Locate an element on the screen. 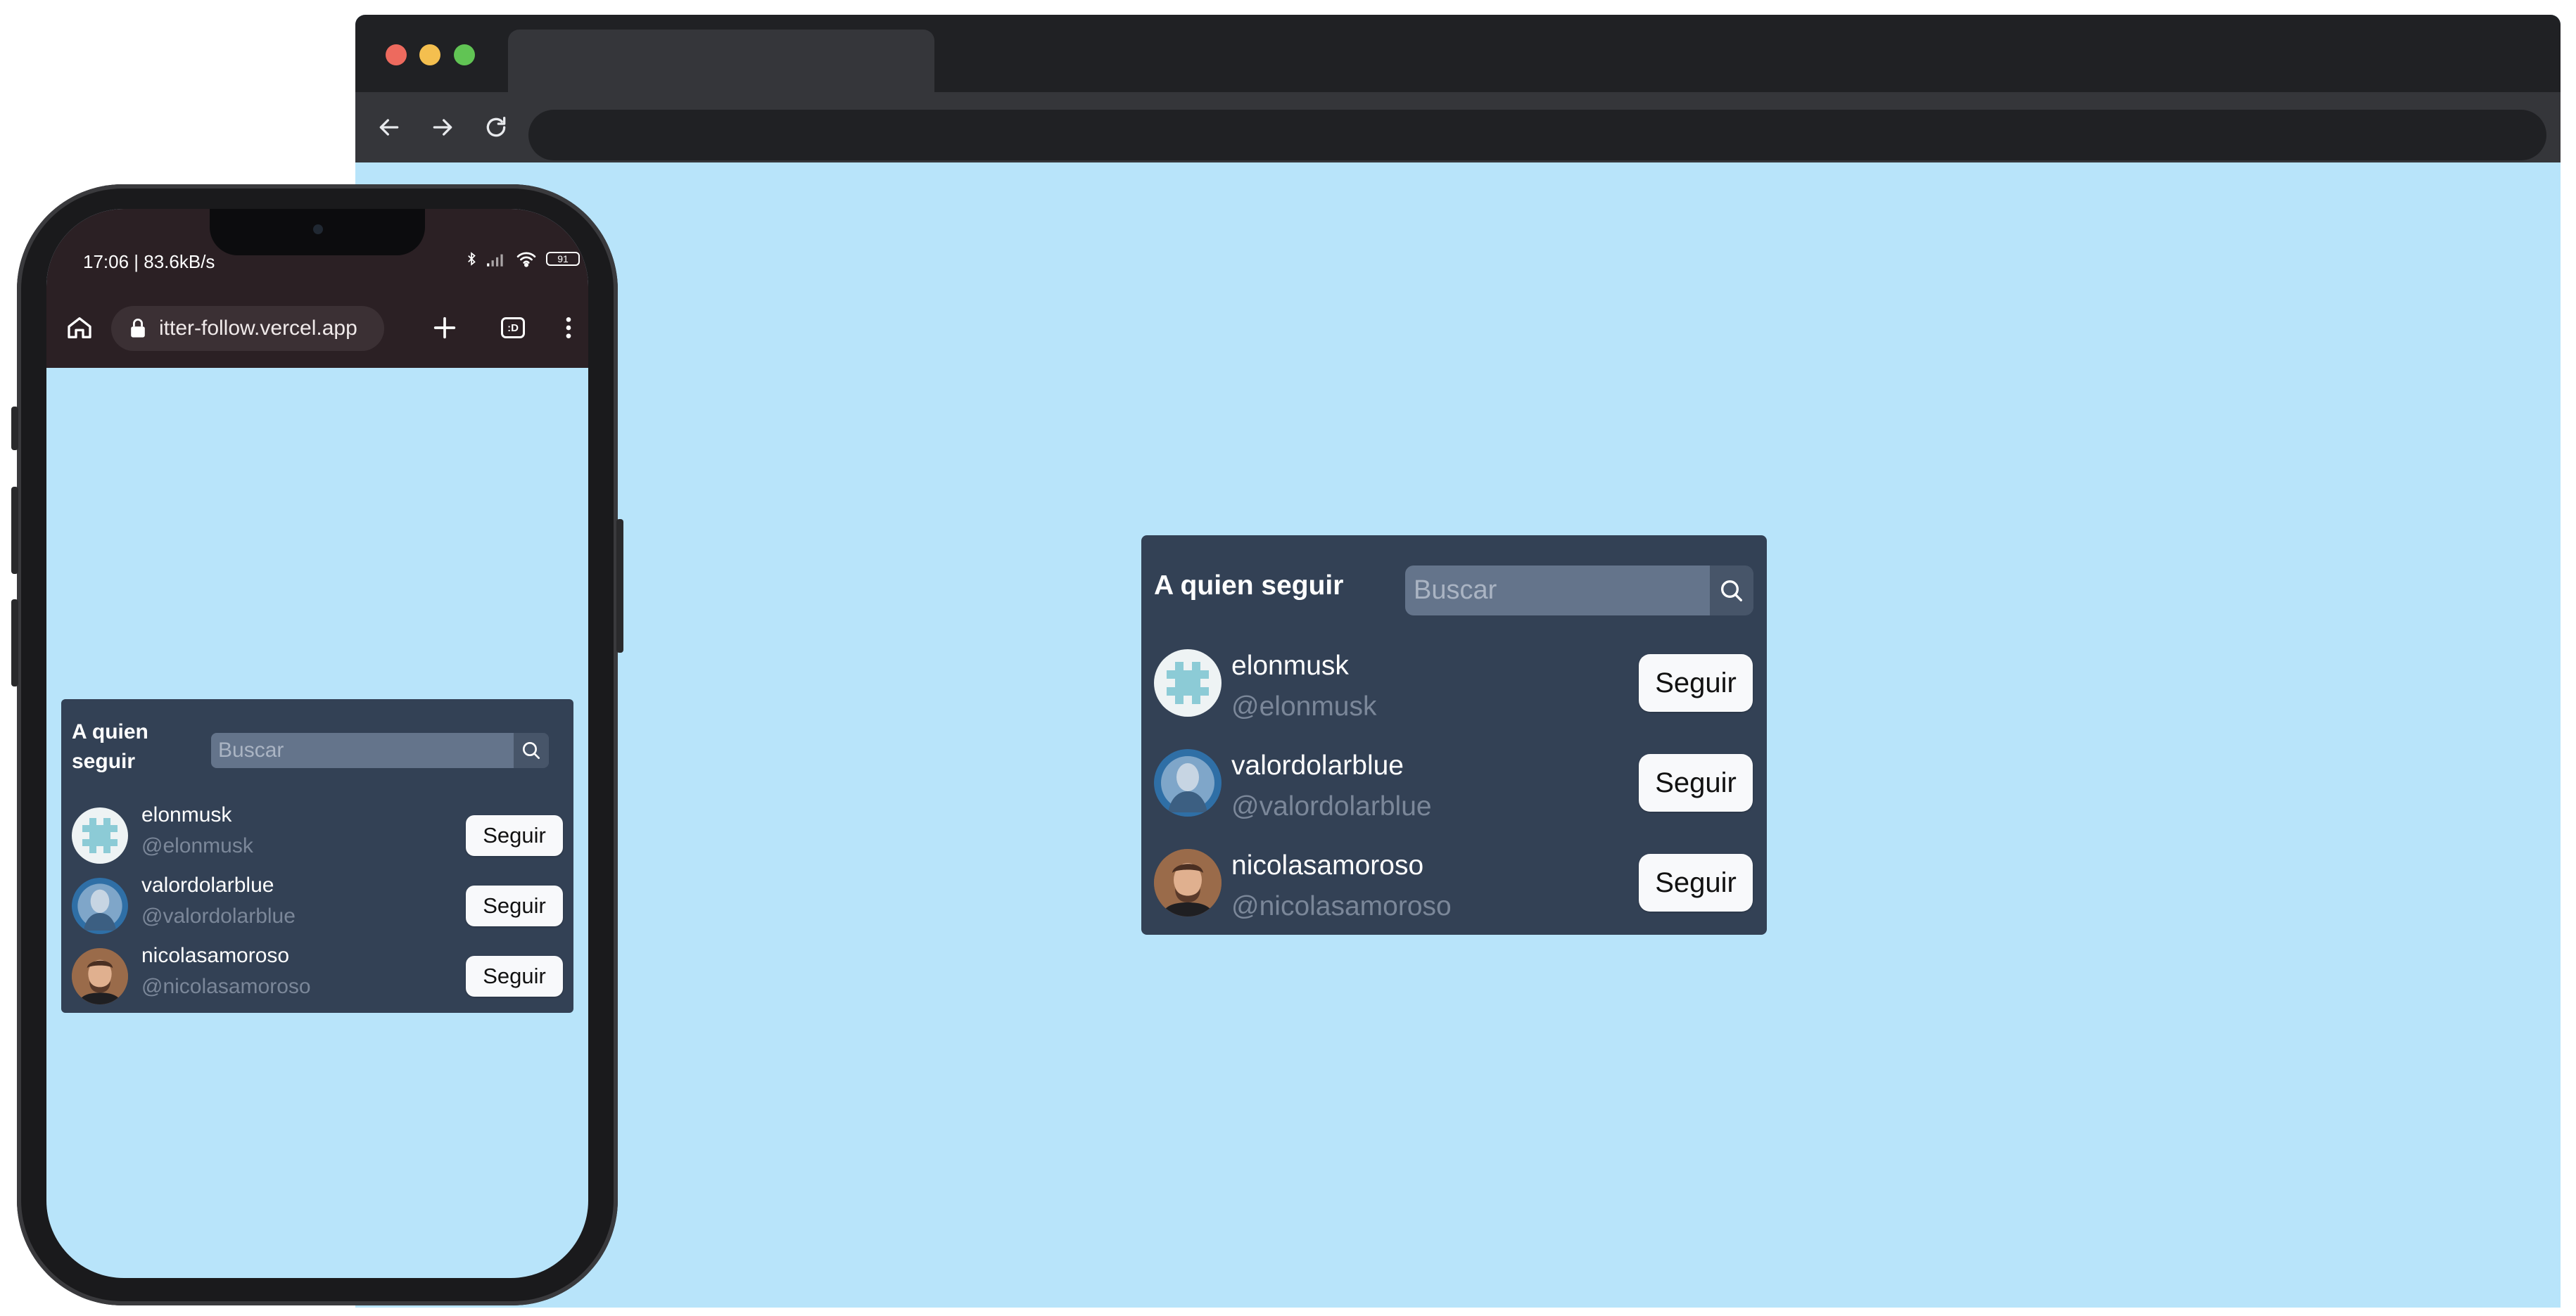 The width and height of the screenshot is (2576, 1316). browser-tab is located at coordinates (721, 61).